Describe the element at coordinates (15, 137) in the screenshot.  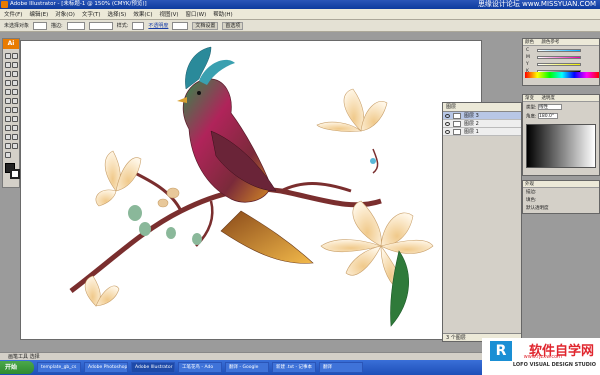
I see `blend-tool-icon` at that location.